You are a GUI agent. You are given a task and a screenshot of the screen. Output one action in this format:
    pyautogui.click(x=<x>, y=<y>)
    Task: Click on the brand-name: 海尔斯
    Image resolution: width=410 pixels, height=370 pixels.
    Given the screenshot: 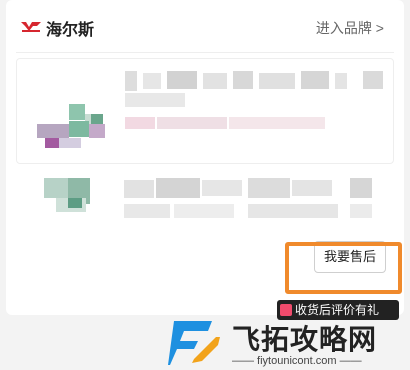 What is the action you would take?
    pyautogui.click(x=70, y=30)
    